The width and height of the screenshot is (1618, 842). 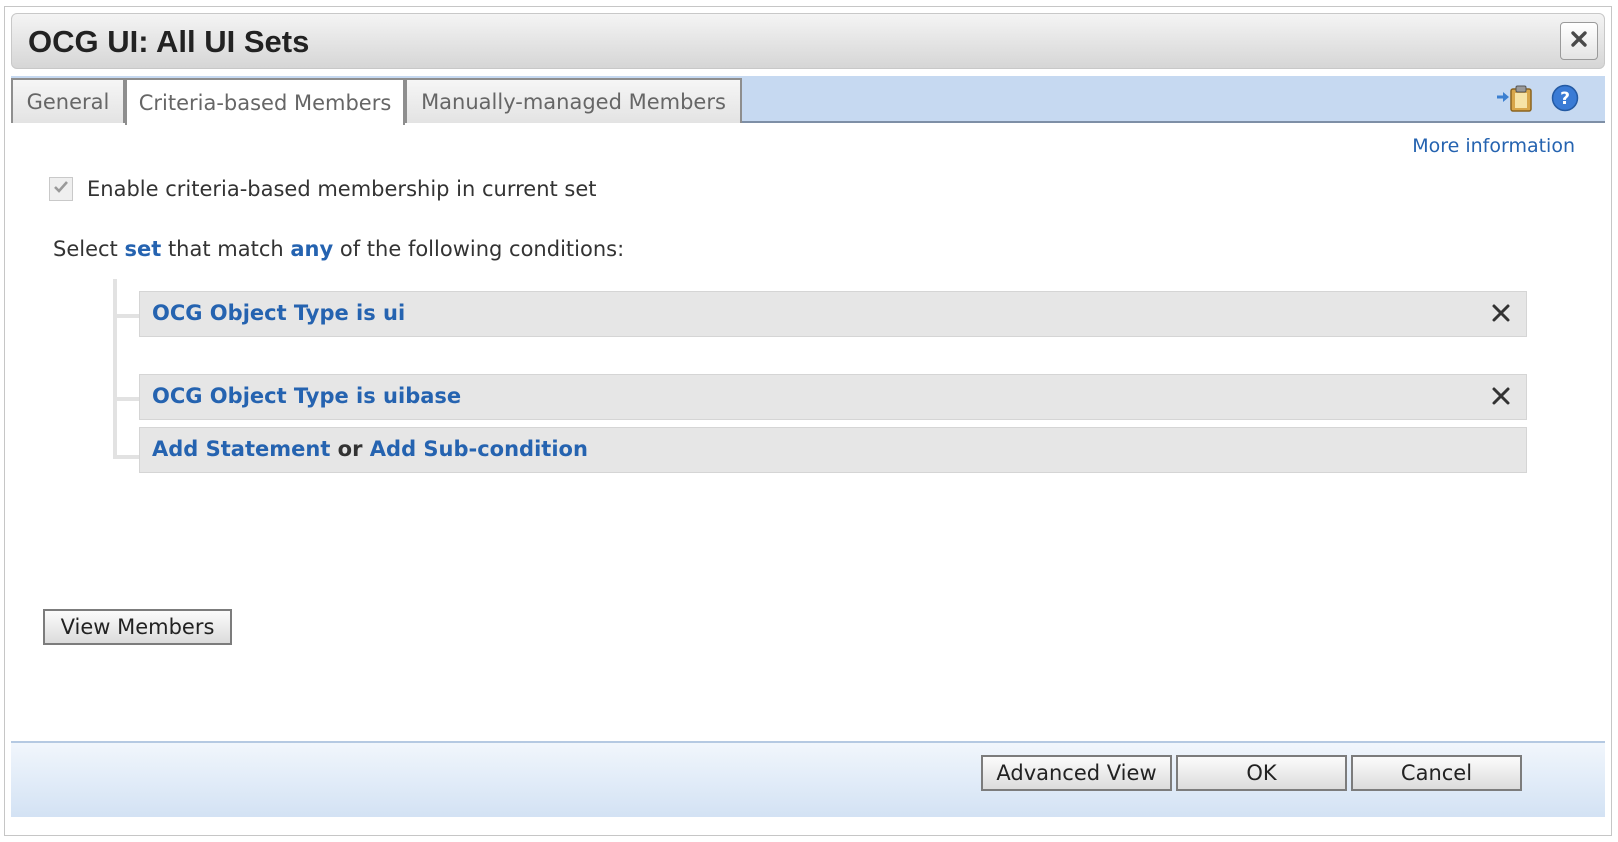 What do you see at coordinates (1261, 773) in the screenshot?
I see `ok-button: OK` at bounding box center [1261, 773].